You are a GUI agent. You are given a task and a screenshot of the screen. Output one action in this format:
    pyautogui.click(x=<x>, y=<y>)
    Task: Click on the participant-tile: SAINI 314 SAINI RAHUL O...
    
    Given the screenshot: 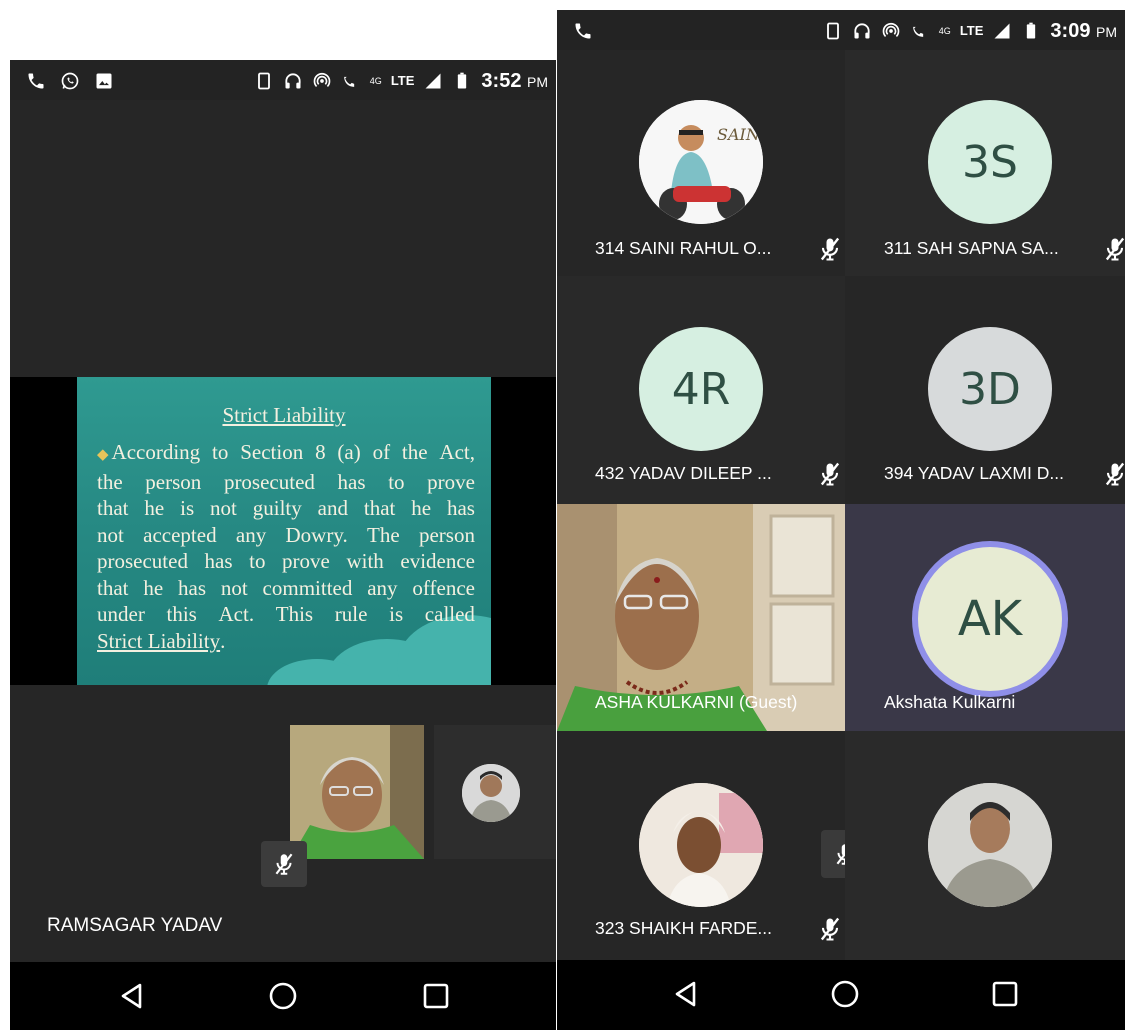 What is the action you would take?
    pyautogui.click(x=701, y=163)
    